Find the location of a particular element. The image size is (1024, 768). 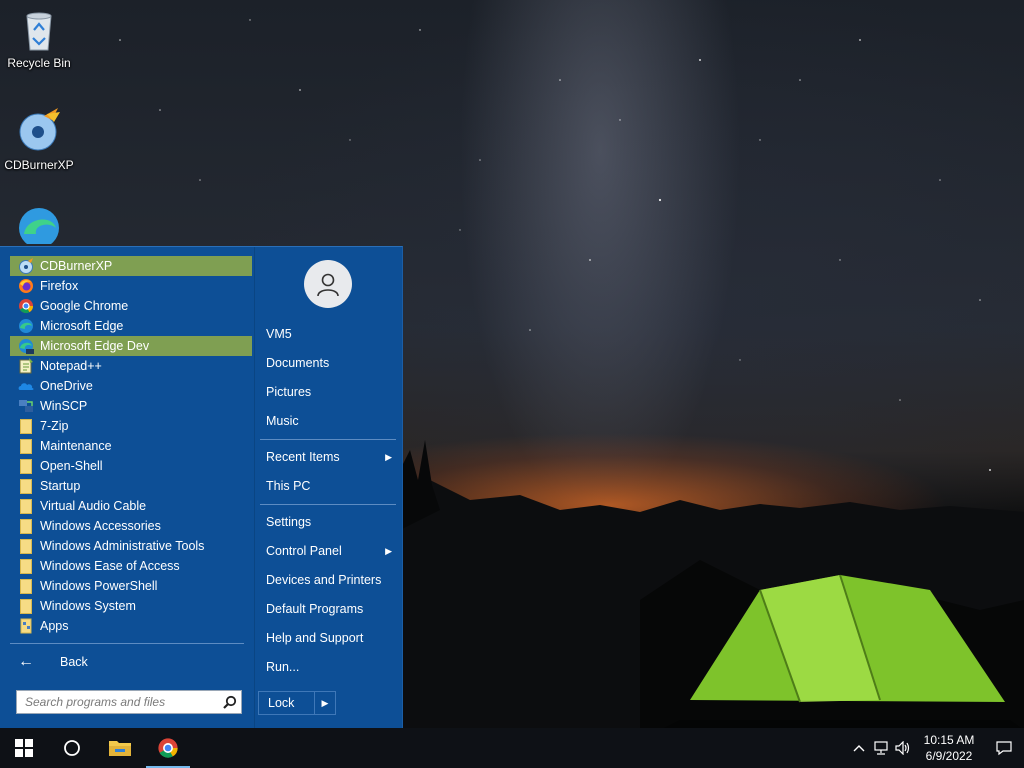

firefox-icon is located at coordinates (26, 286).